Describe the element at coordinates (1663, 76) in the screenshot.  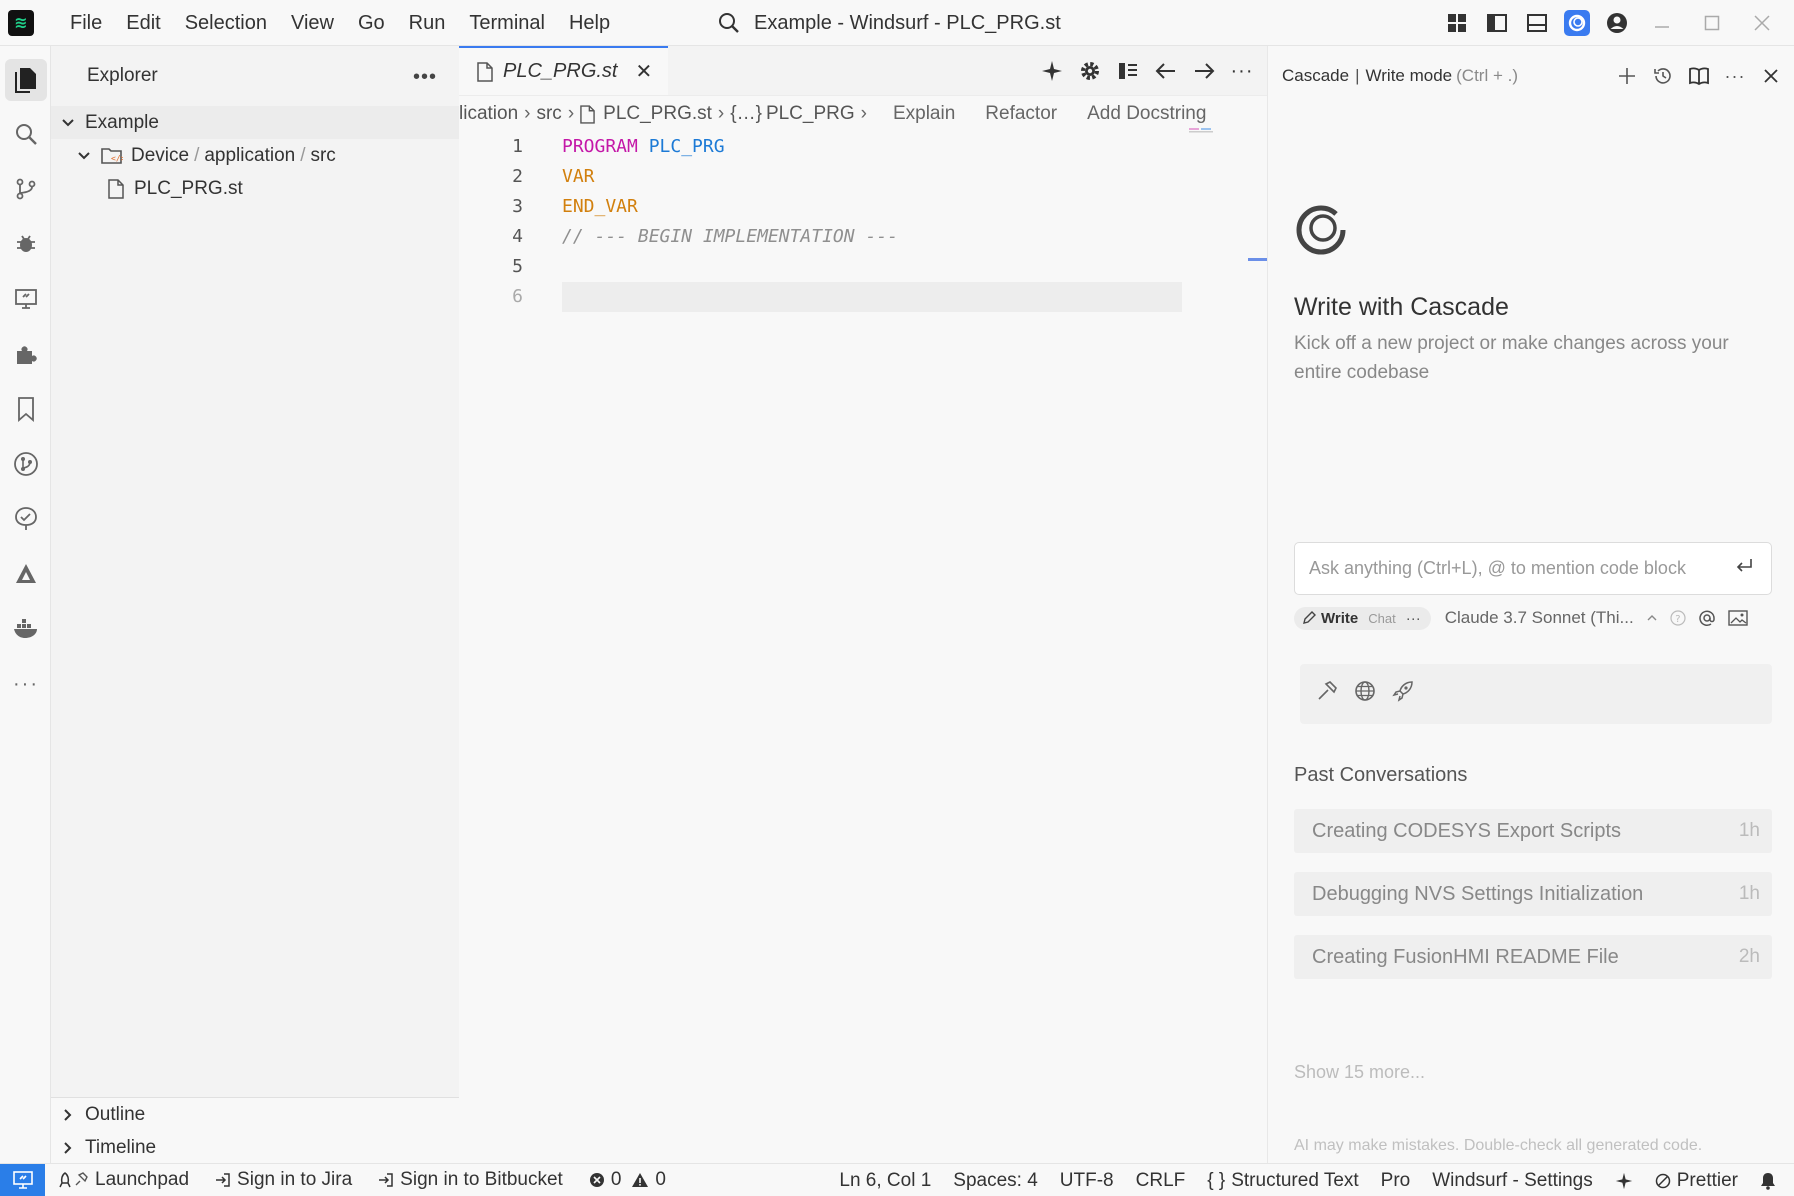
I see `history-icon` at that location.